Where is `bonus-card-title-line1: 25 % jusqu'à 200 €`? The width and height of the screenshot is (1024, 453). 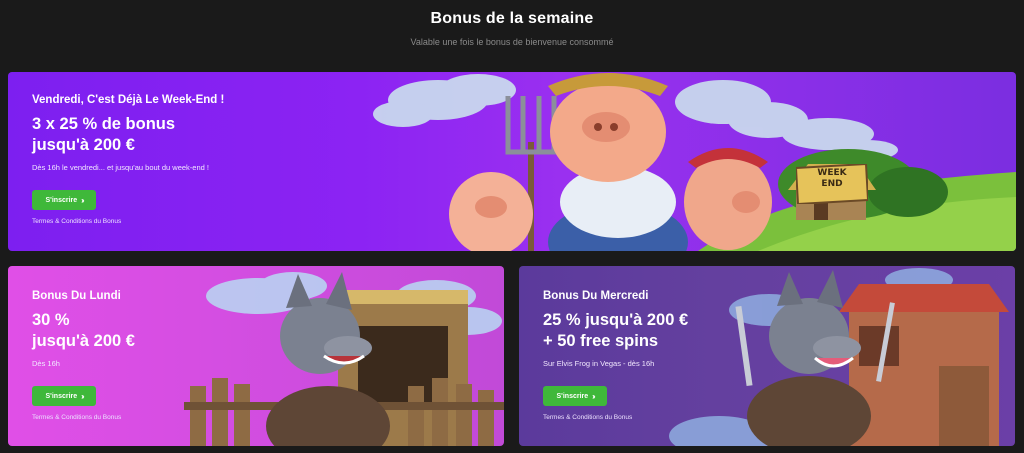
bonus-card-title-line1: 25 % jusqu'à 200 € is located at coordinates (616, 320).